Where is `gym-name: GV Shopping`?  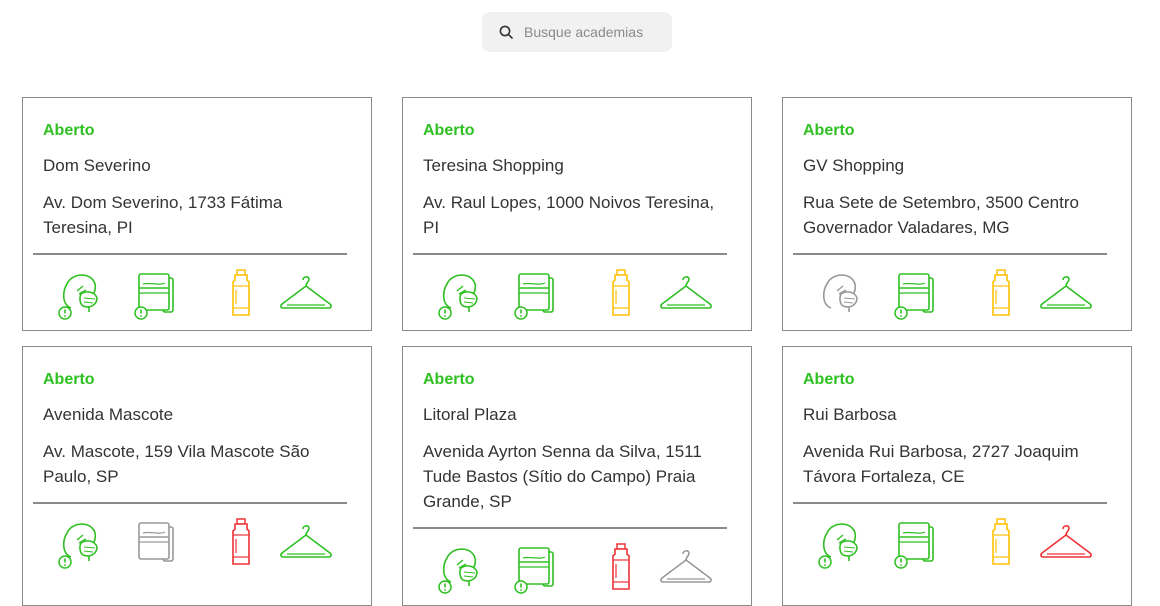
gym-name: GV Shopping is located at coordinates (854, 165).